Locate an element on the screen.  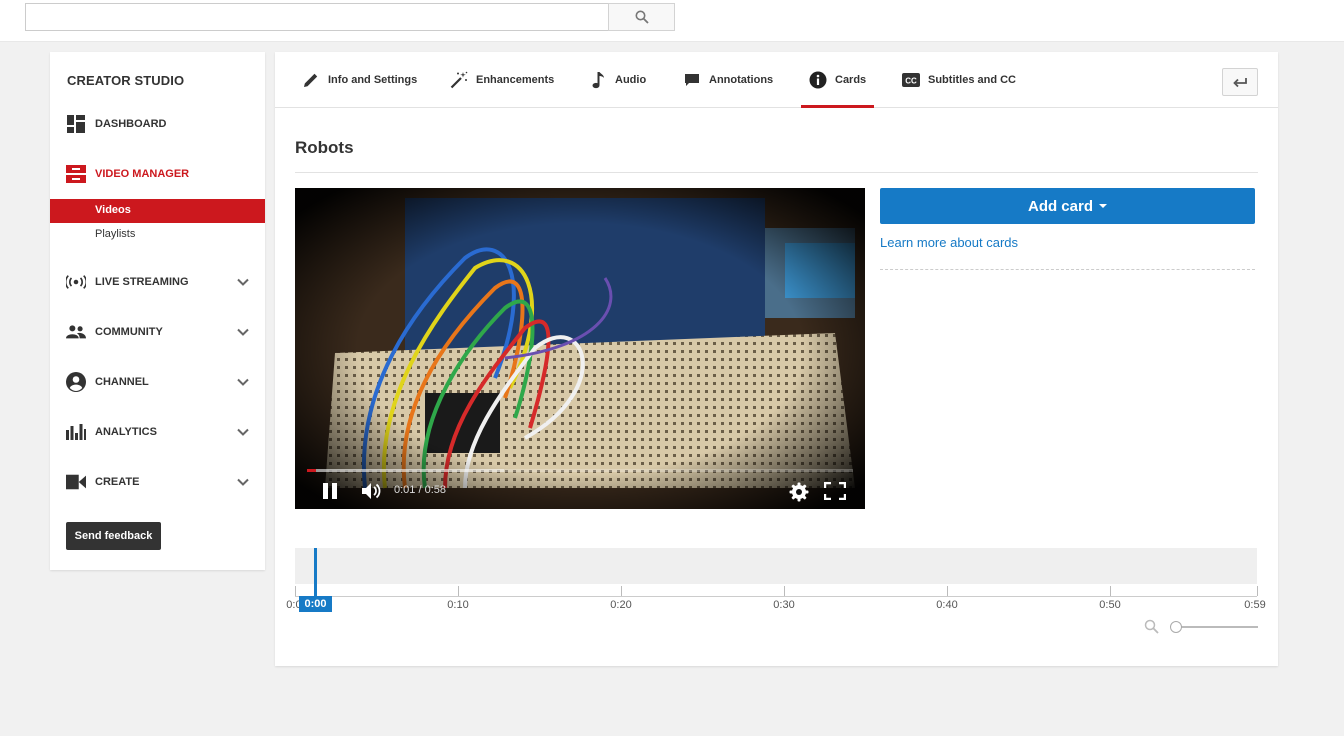
add-card-button: Add card is located at coordinates (1067, 206).